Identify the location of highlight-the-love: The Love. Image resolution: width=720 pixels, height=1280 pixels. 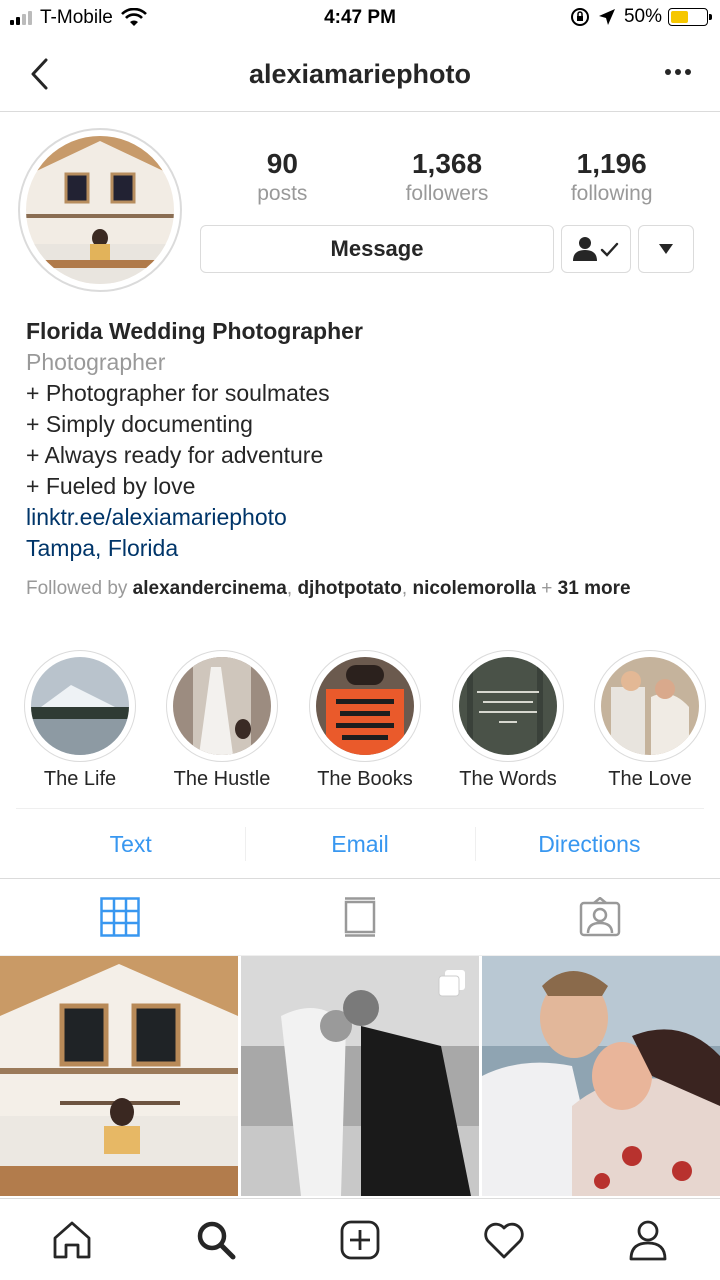
(650, 720).